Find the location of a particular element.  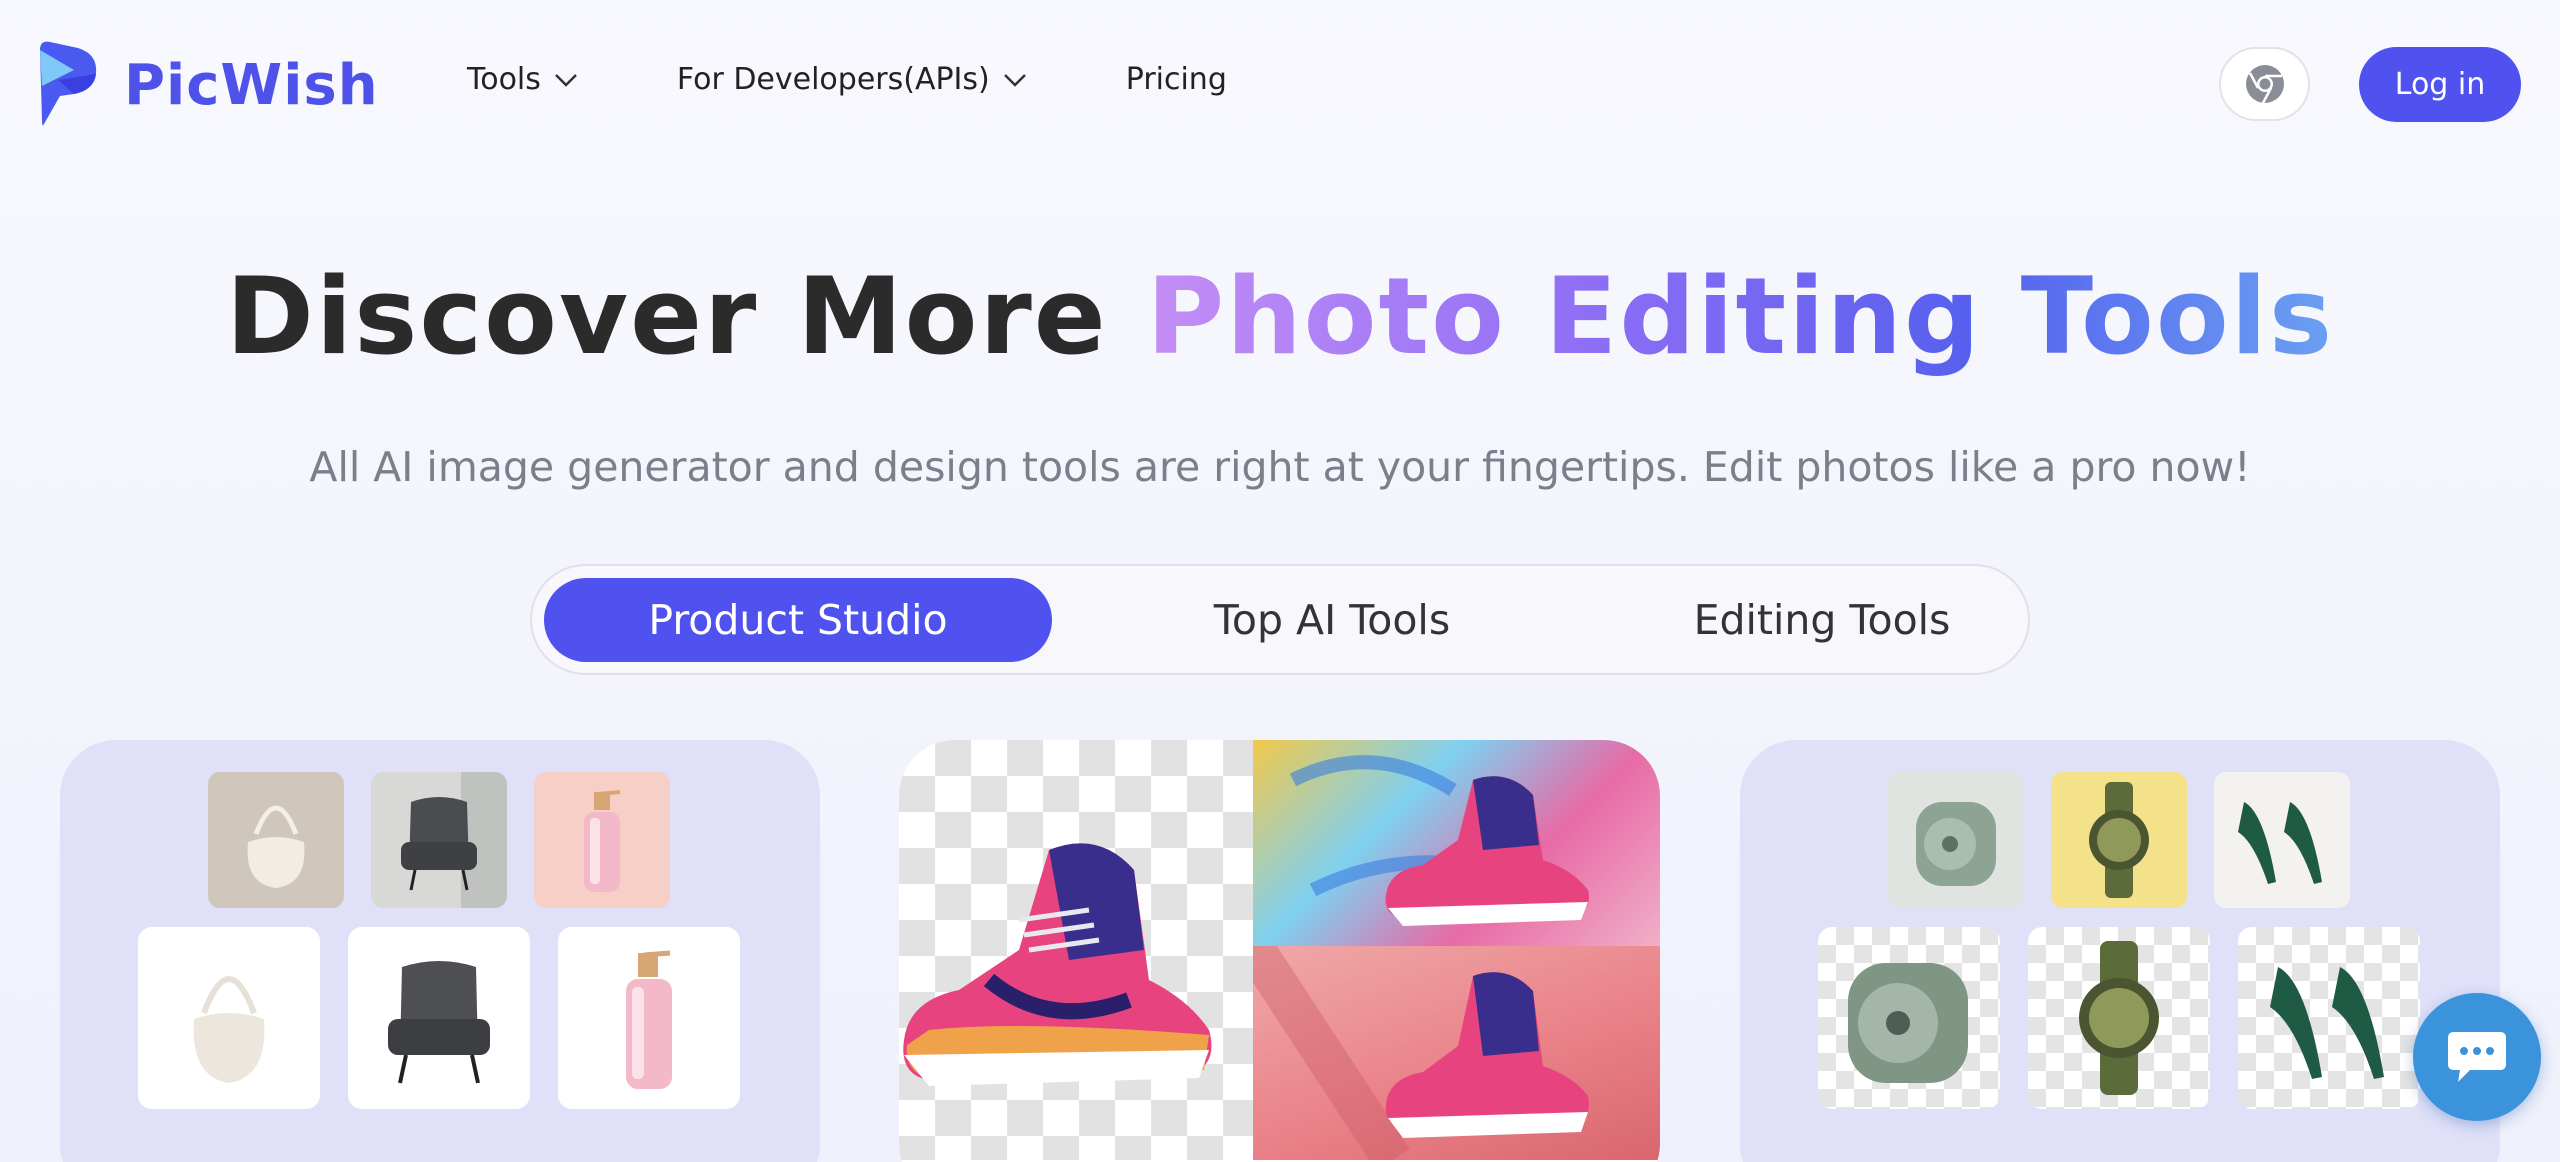

card-product-studio-backgrounds is located at coordinates (1279, 951).